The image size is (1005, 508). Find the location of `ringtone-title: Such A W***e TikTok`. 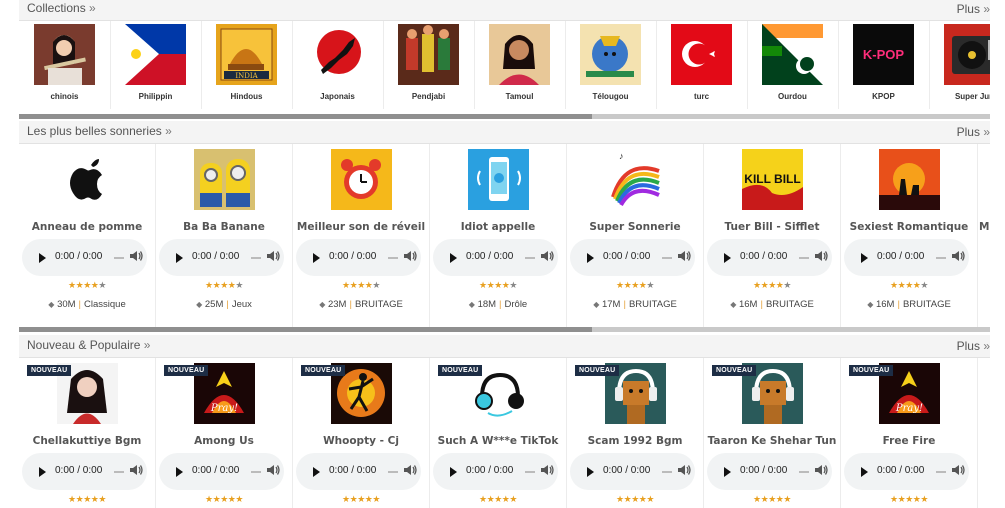

ringtone-title: Such A W***e TikTok is located at coordinates (498, 441).